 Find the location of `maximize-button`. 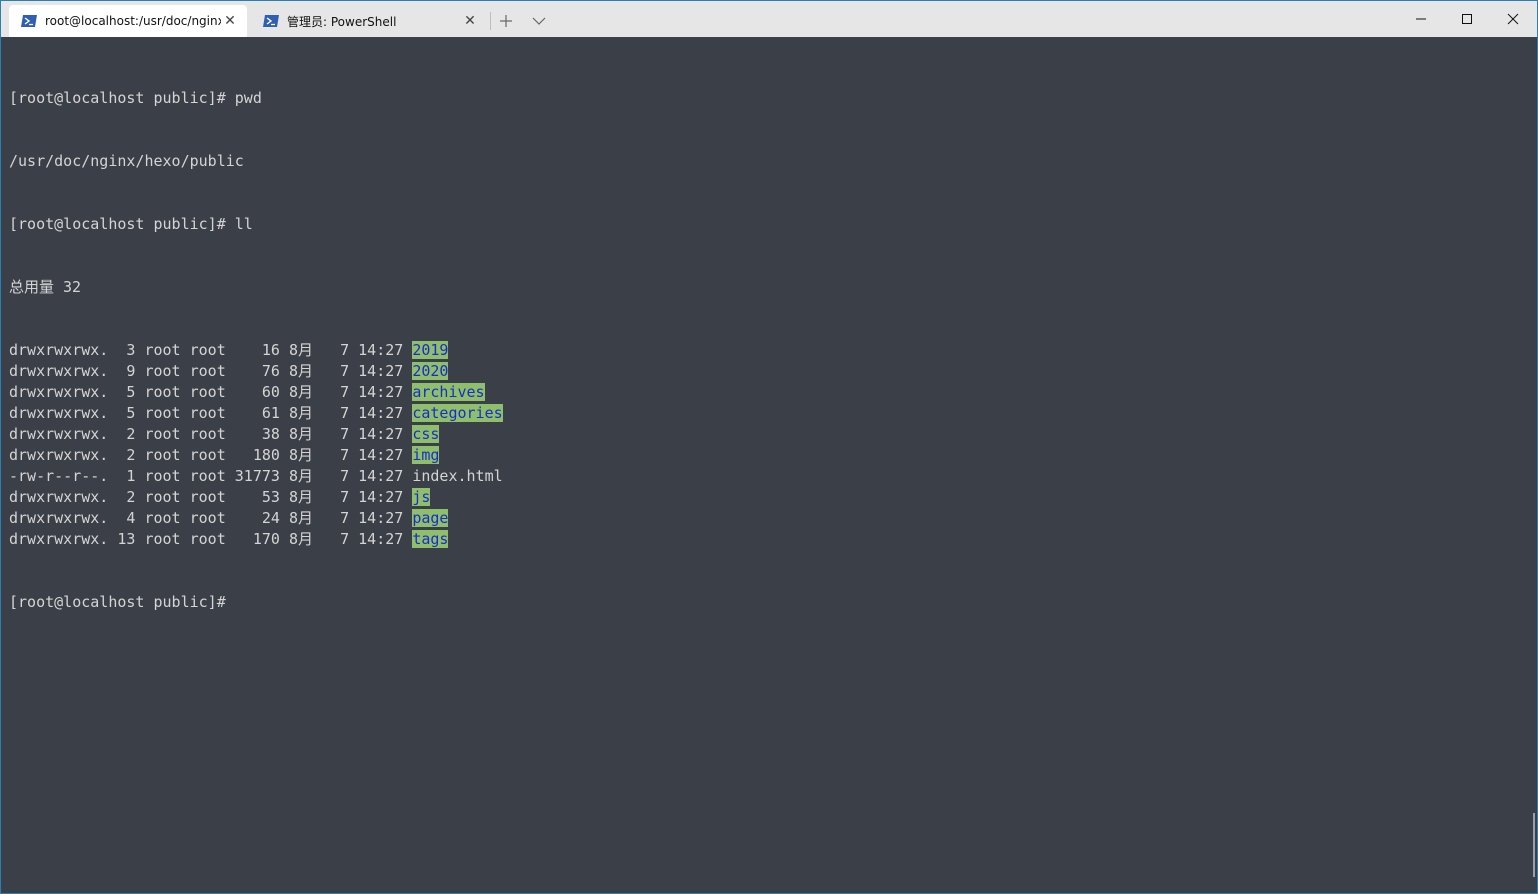

maximize-button is located at coordinates (1467, 19).